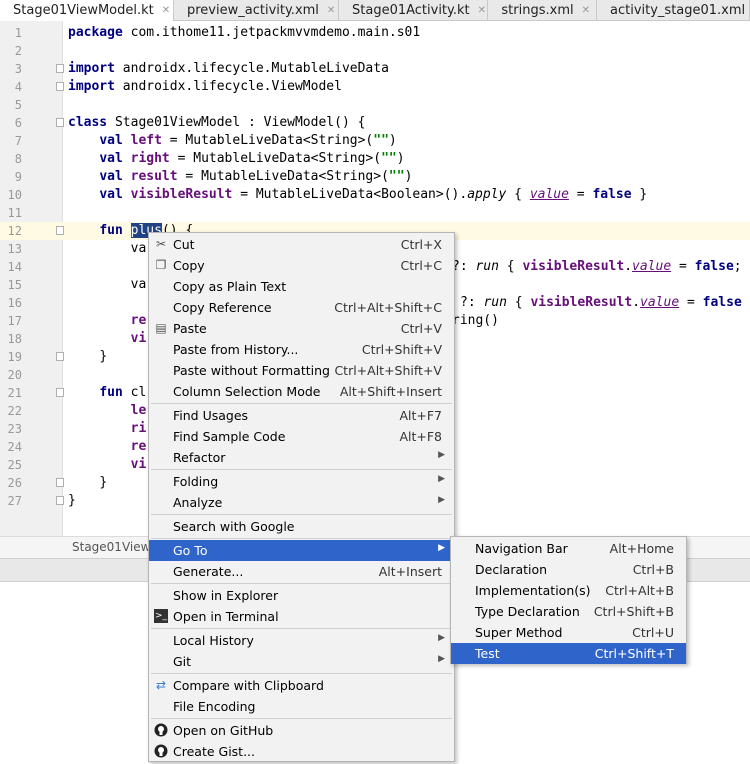  What do you see at coordinates (138, 428) in the screenshot?
I see `property-name: ri` at bounding box center [138, 428].